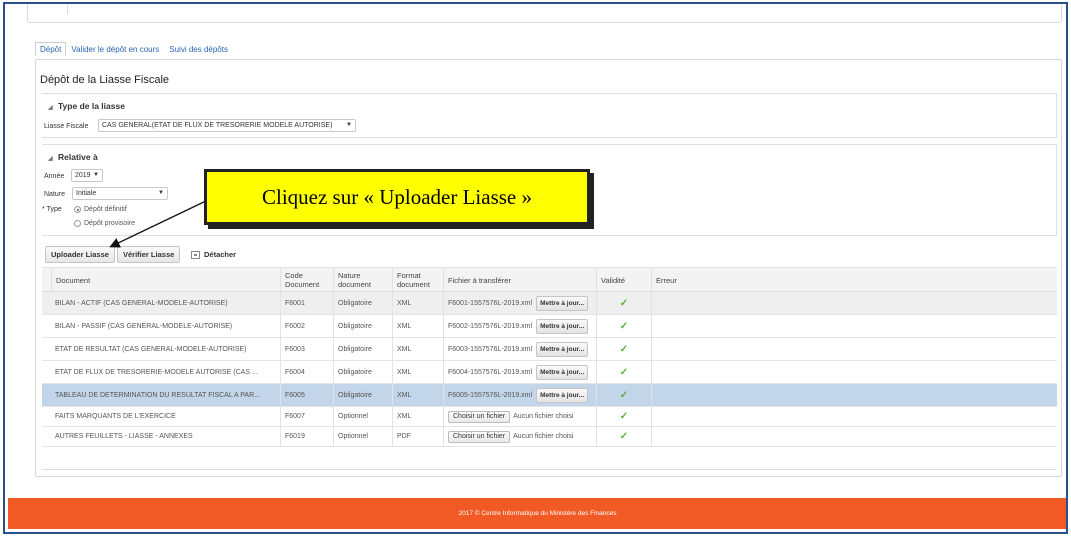 This screenshot has height=537, width=1071. What do you see at coordinates (490, 372) in the screenshot?
I see `file-name: F6004-1557576L-2019.xml` at bounding box center [490, 372].